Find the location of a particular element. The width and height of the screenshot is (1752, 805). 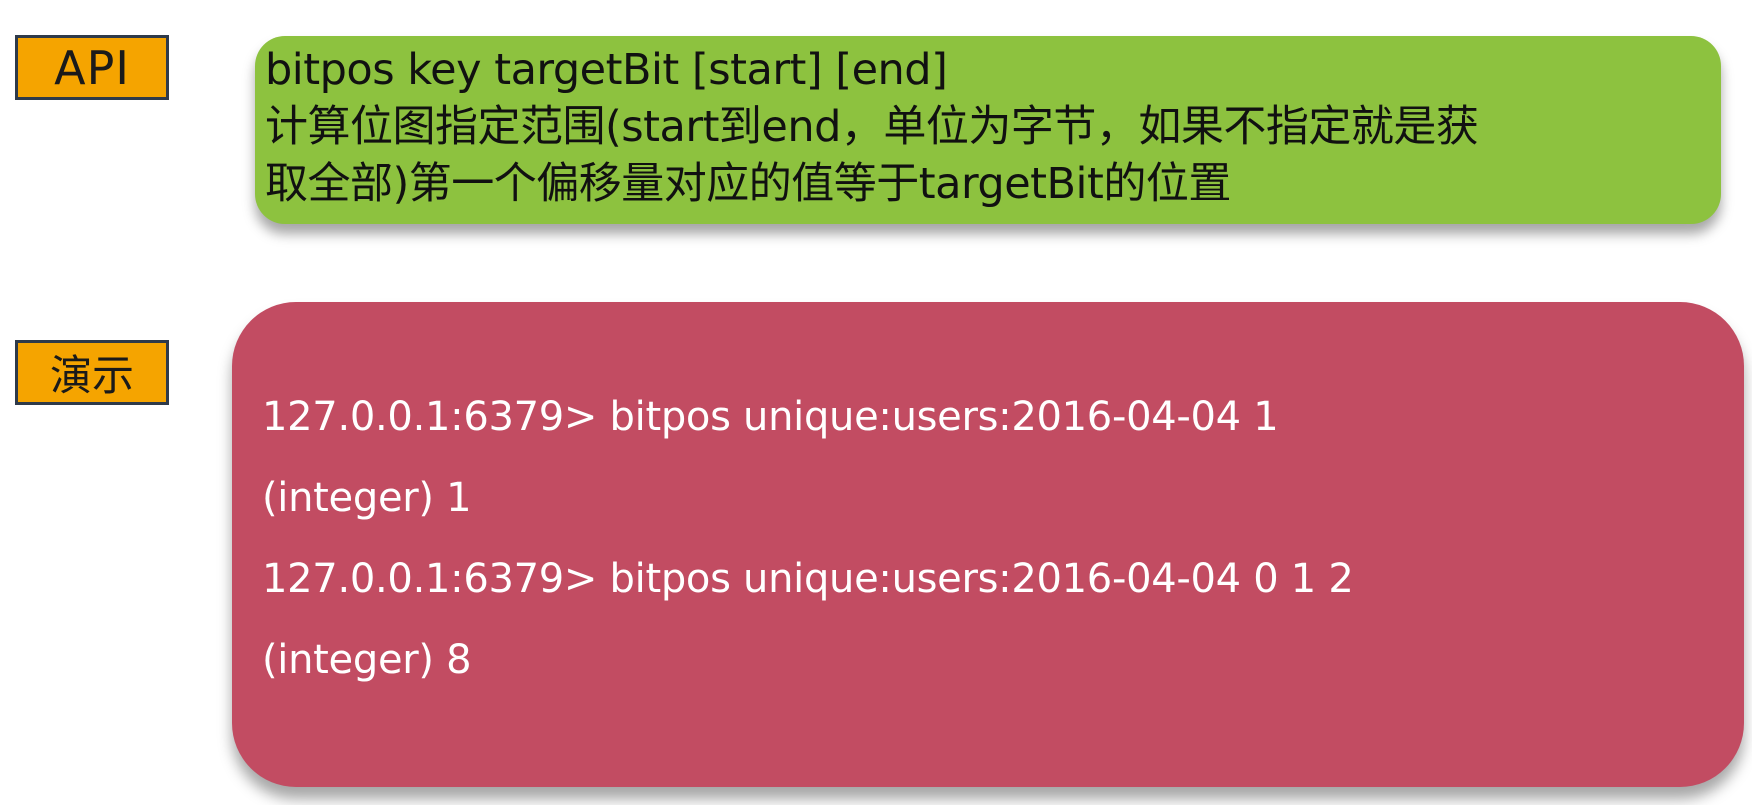

api-tag: API is located at coordinates (92, 67).